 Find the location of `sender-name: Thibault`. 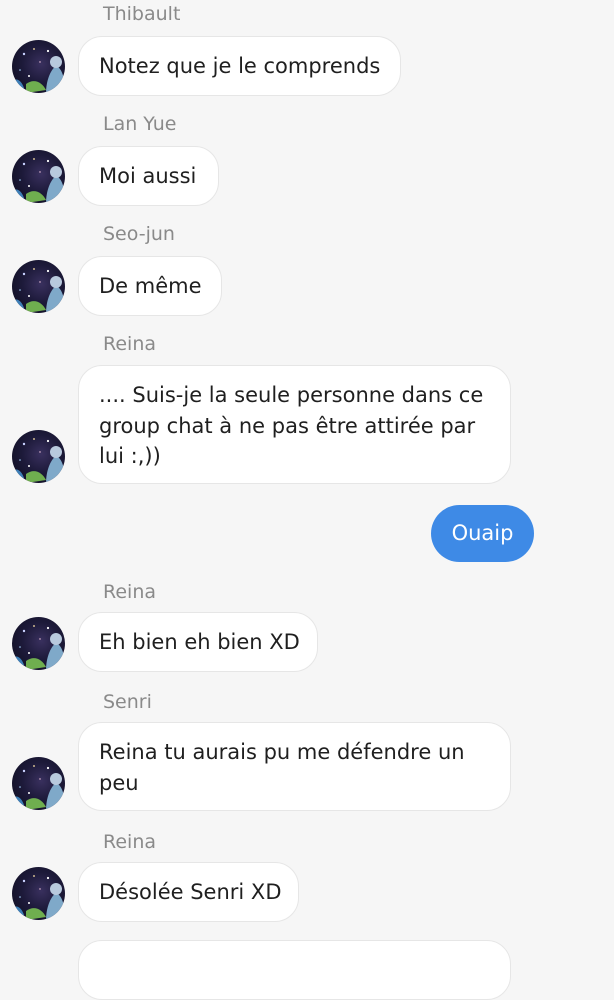

sender-name: Thibault is located at coordinates (142, 14).